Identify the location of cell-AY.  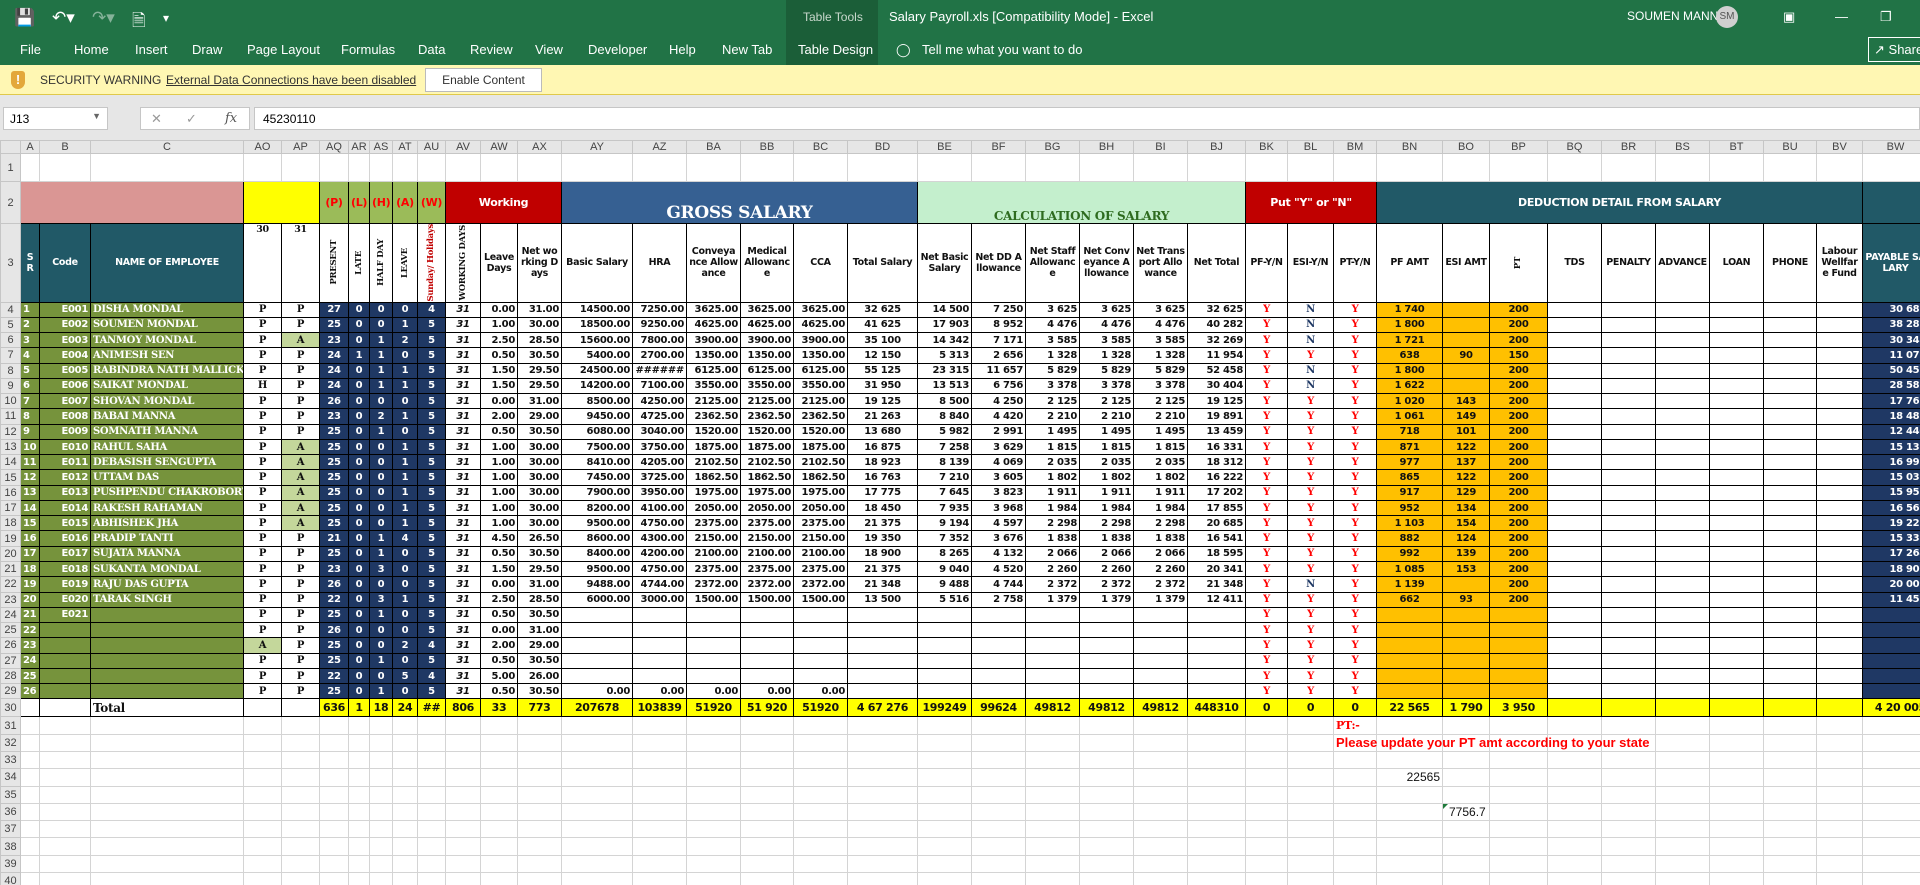
(597, 630).